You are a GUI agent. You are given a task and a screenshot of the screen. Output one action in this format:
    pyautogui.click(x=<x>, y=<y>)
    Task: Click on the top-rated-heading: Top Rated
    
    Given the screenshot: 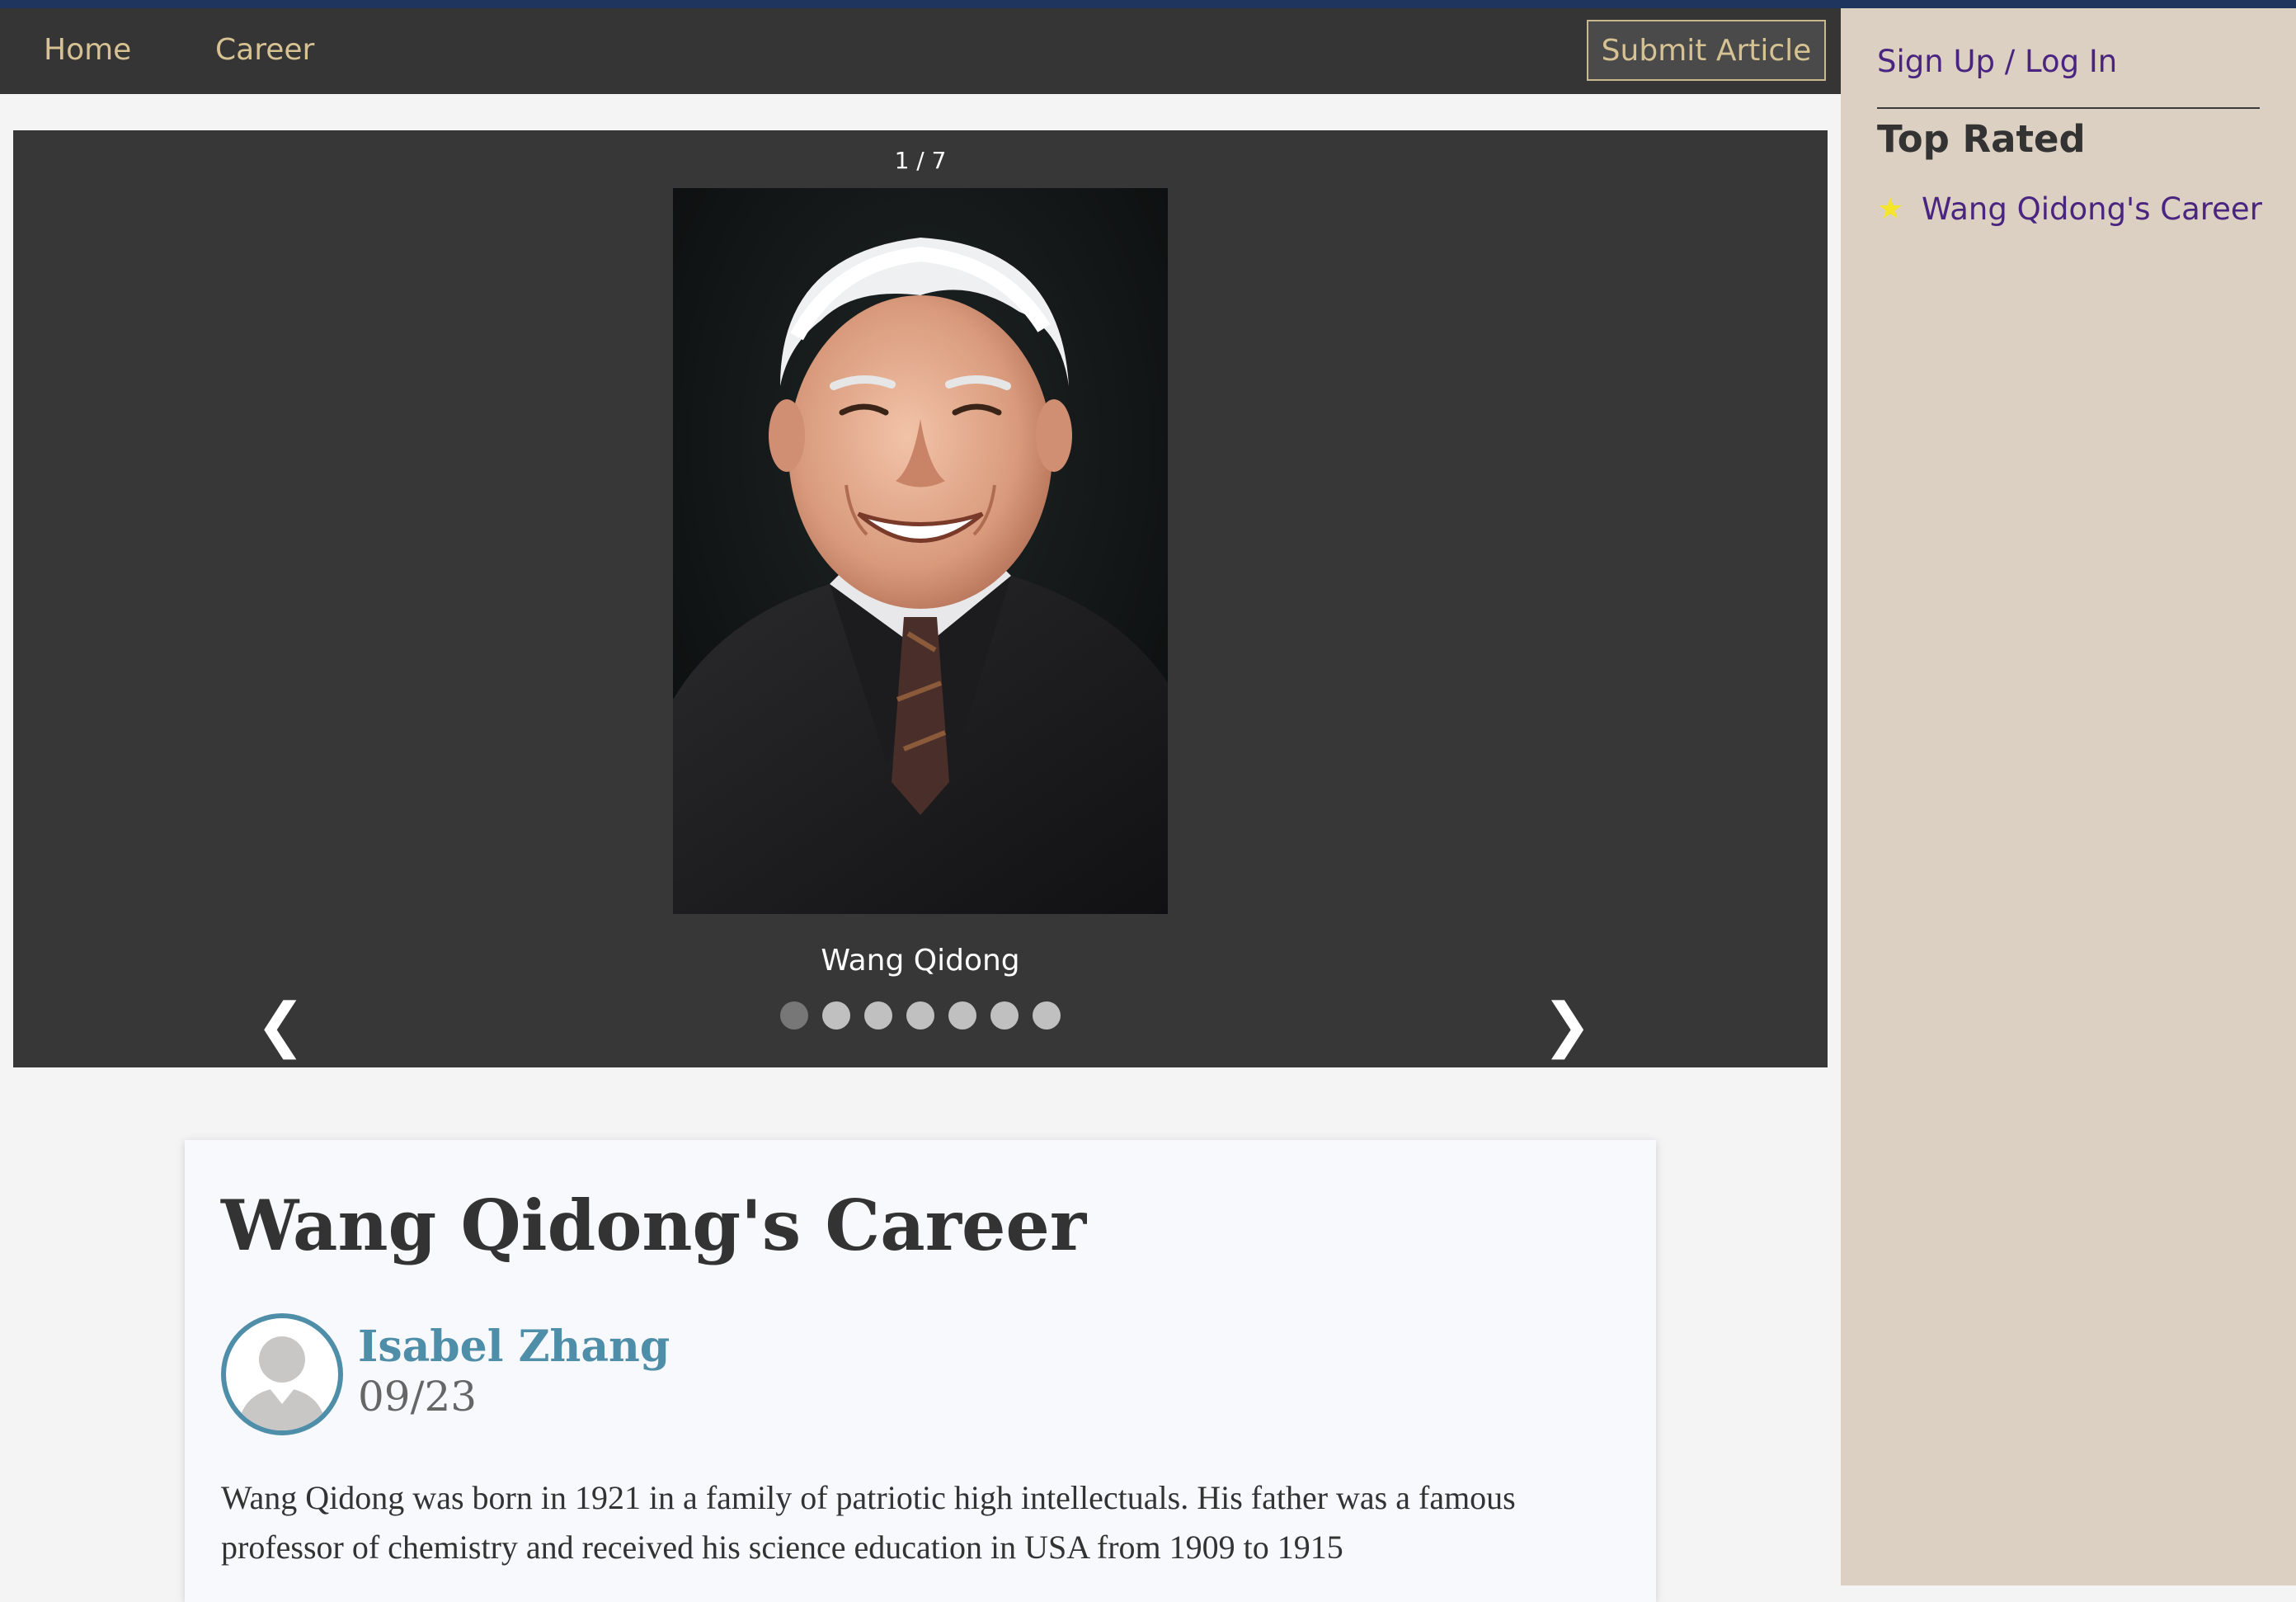 What is the action you would take?
    pyautogui.click(x=1981, y=139)
    